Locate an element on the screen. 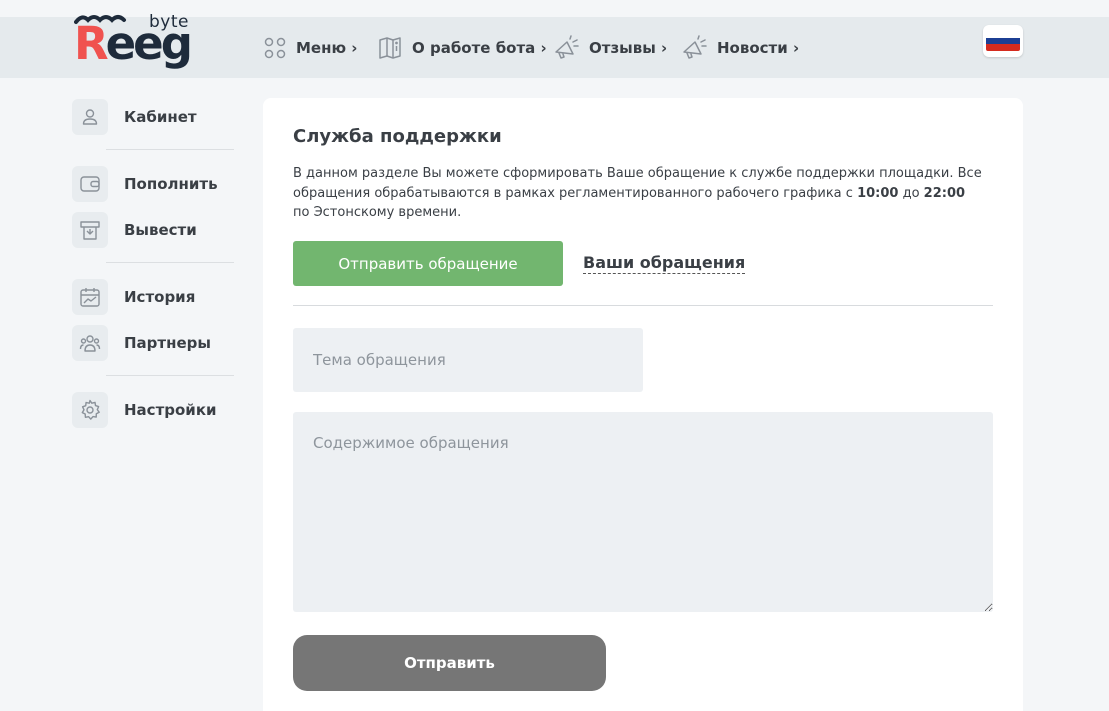 The height and width of the screenshot is (711, 1109). sidebar-item-settings: Настройки is located at coordinates (153, 410).